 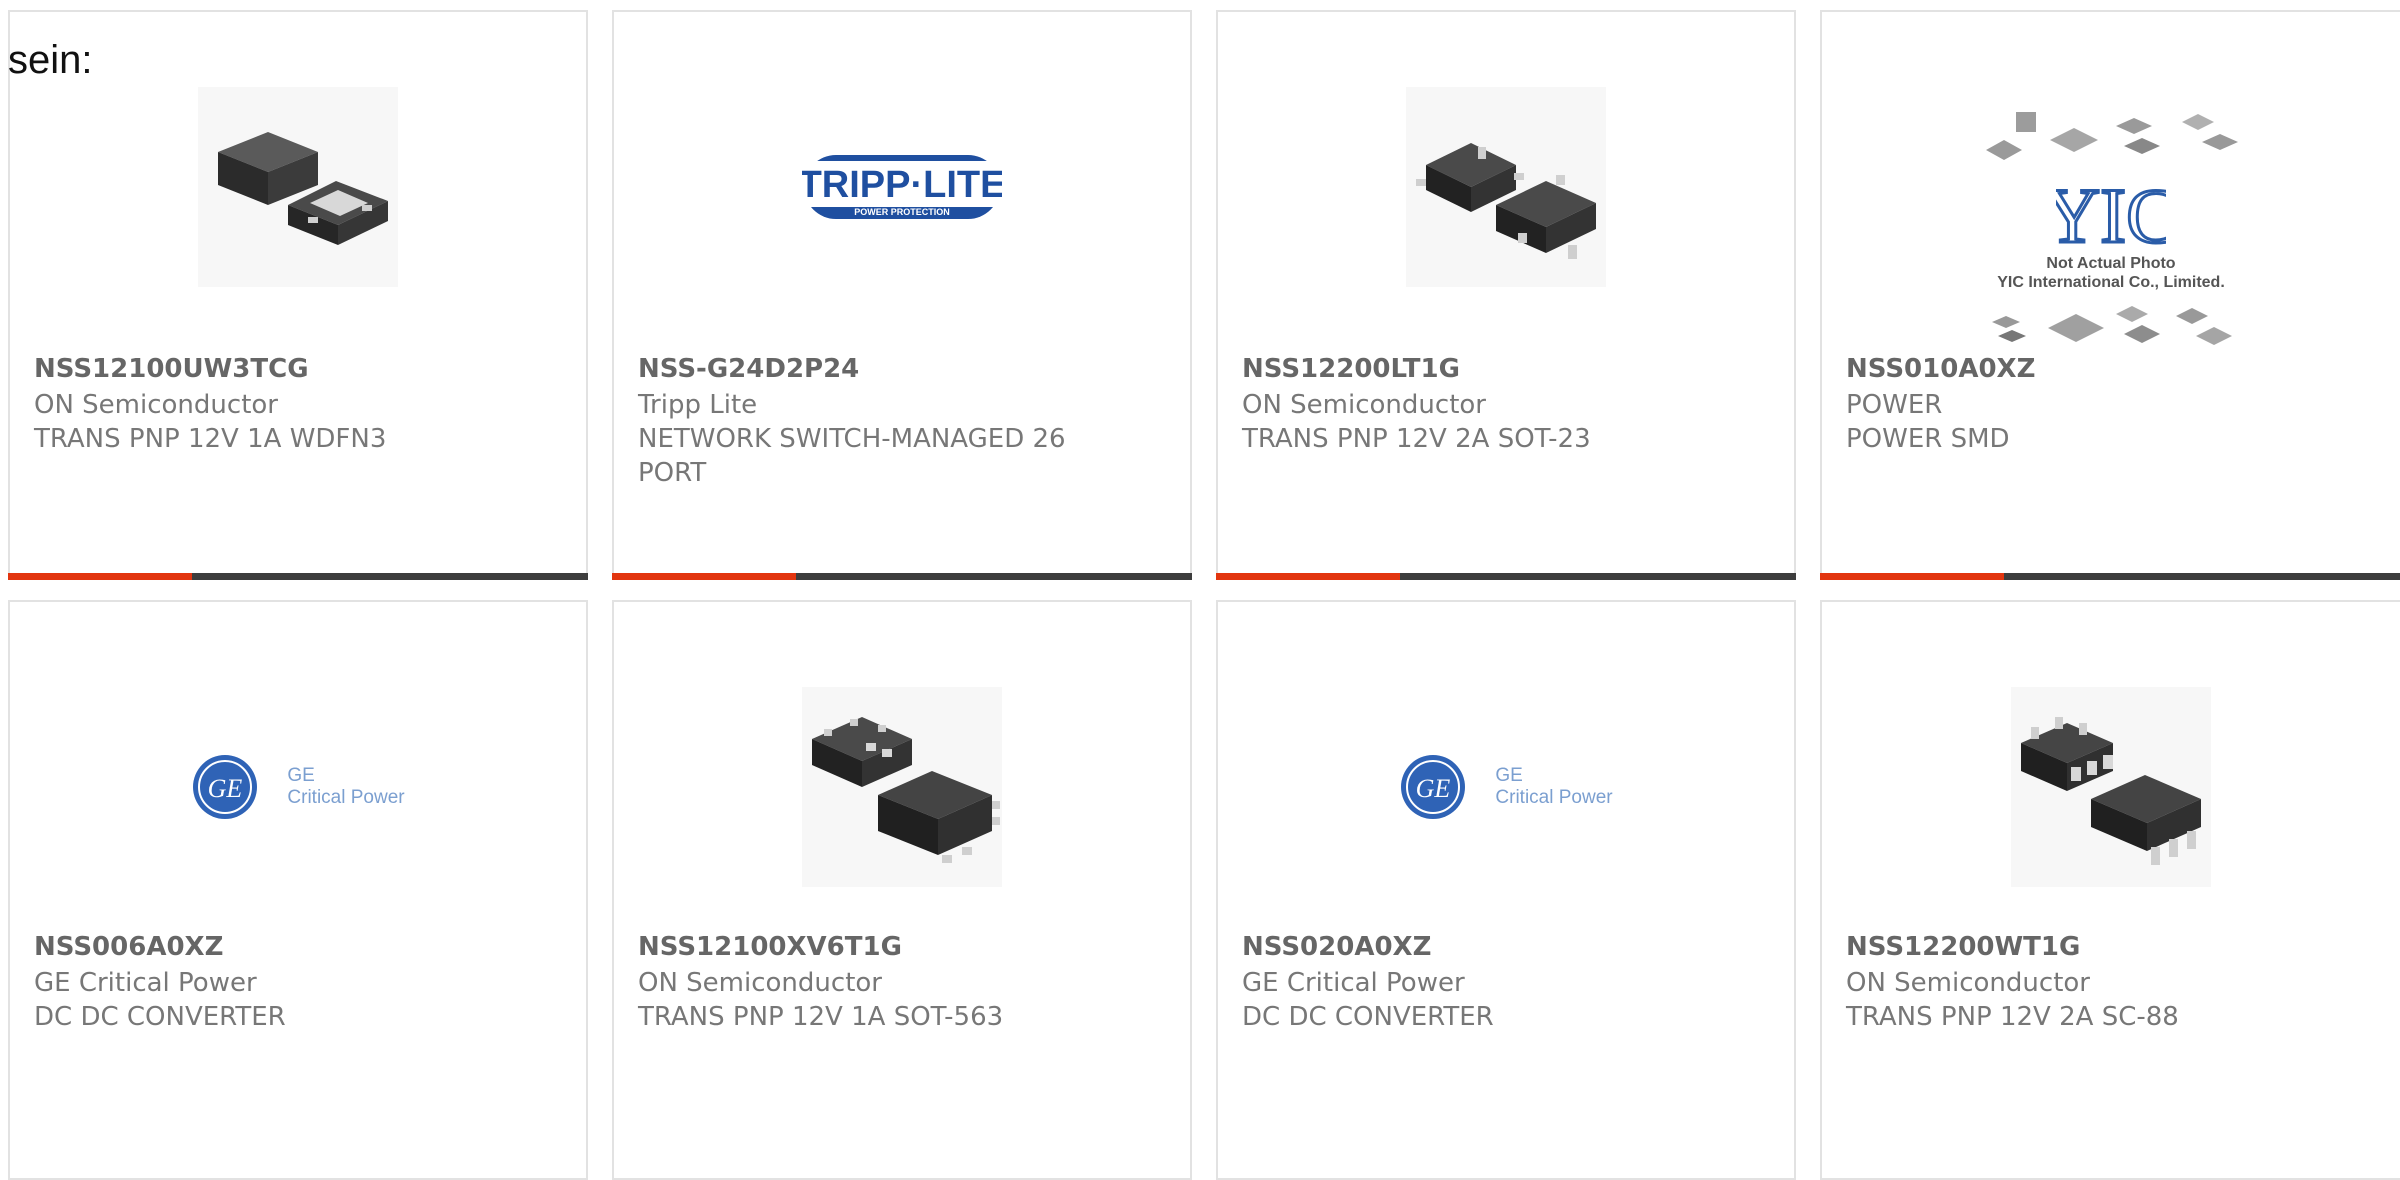 I want to click on sc88-package-image, so click(x=2111, y=787).